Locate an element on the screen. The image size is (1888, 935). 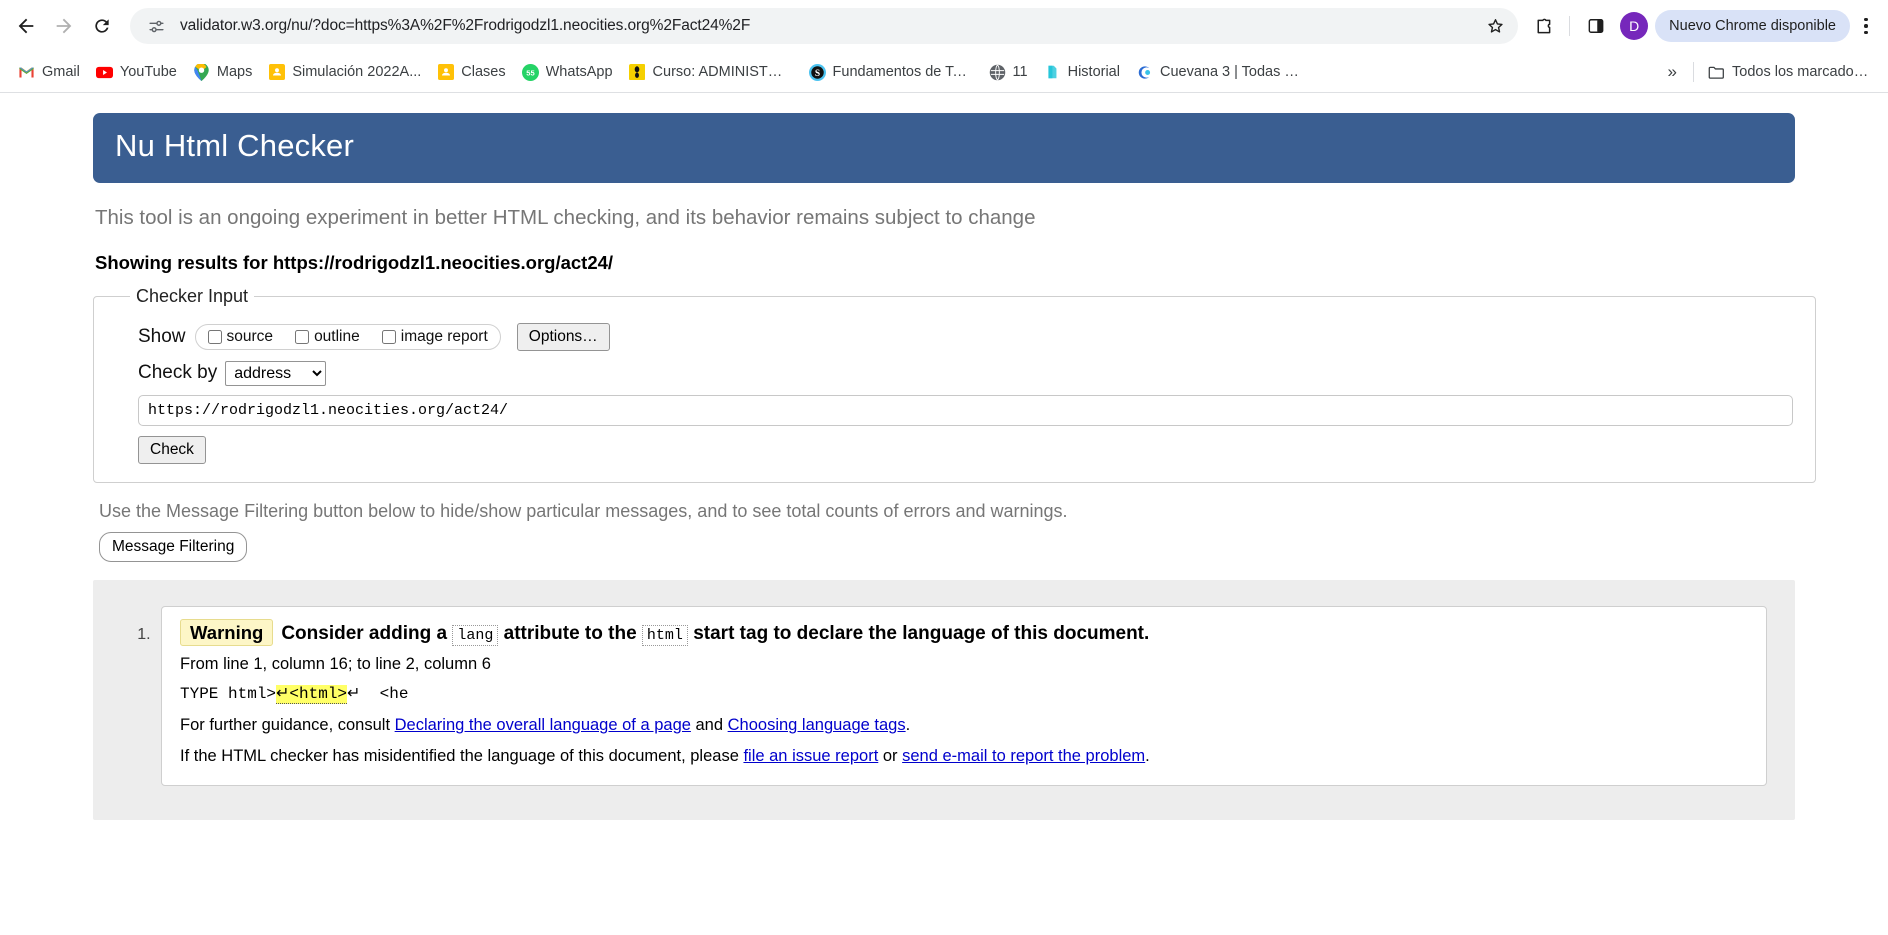
show-checkbox-group: source outline image report is located at coordinates (347, 336).